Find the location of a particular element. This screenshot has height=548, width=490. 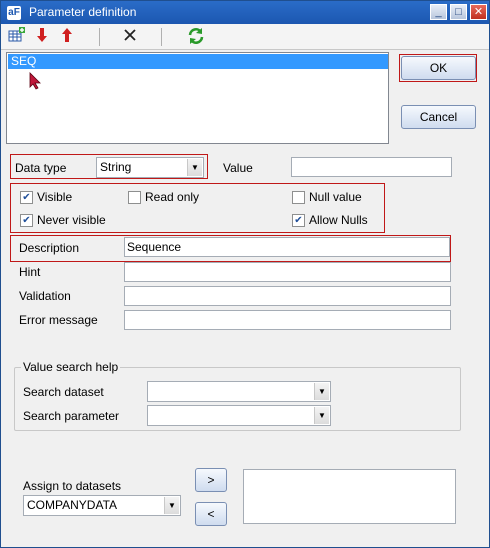

never-visible-label: Never visible is located at coordinates (71, 220).